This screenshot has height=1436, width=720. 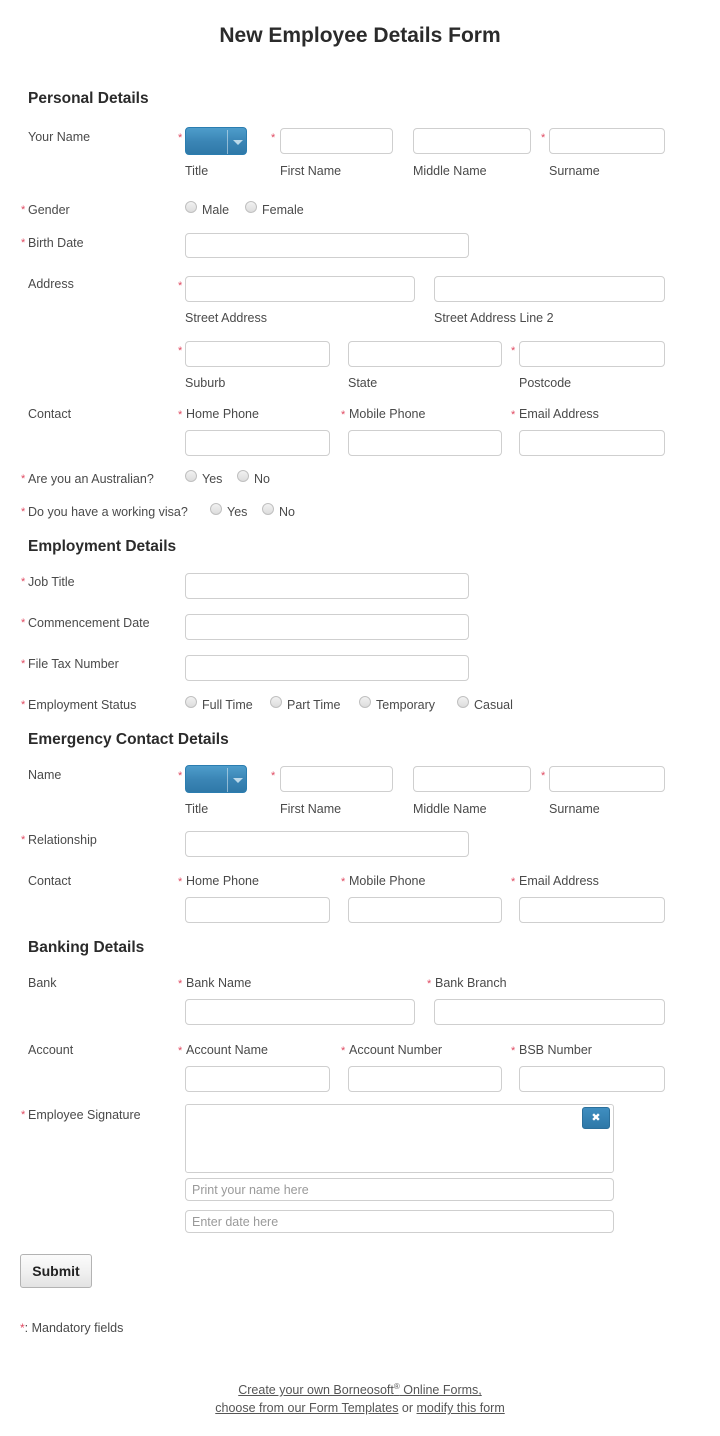 What do you see at coordinates (102, 546) in the screenshot?
I see `section-heading-employment: Employment Details` at bounding box center [102, 546].